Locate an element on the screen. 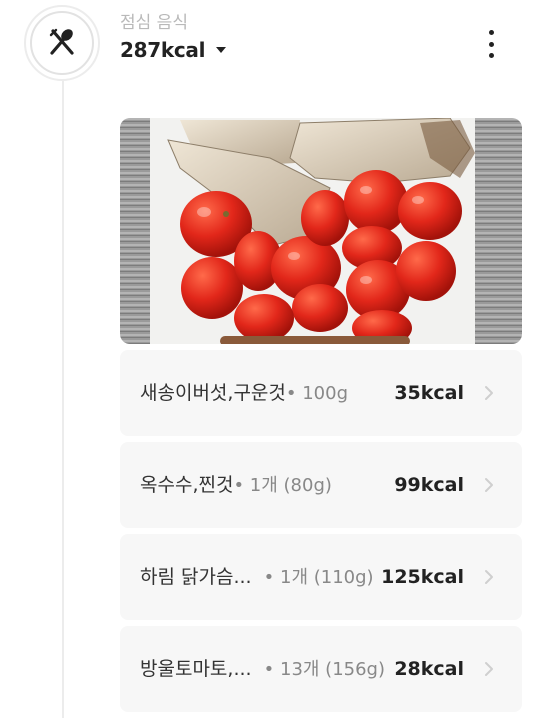  food-item-king-oyster-mushroom: 새송이버섯,구운것• 100g 35kcal is located at coordinates (321, 393).